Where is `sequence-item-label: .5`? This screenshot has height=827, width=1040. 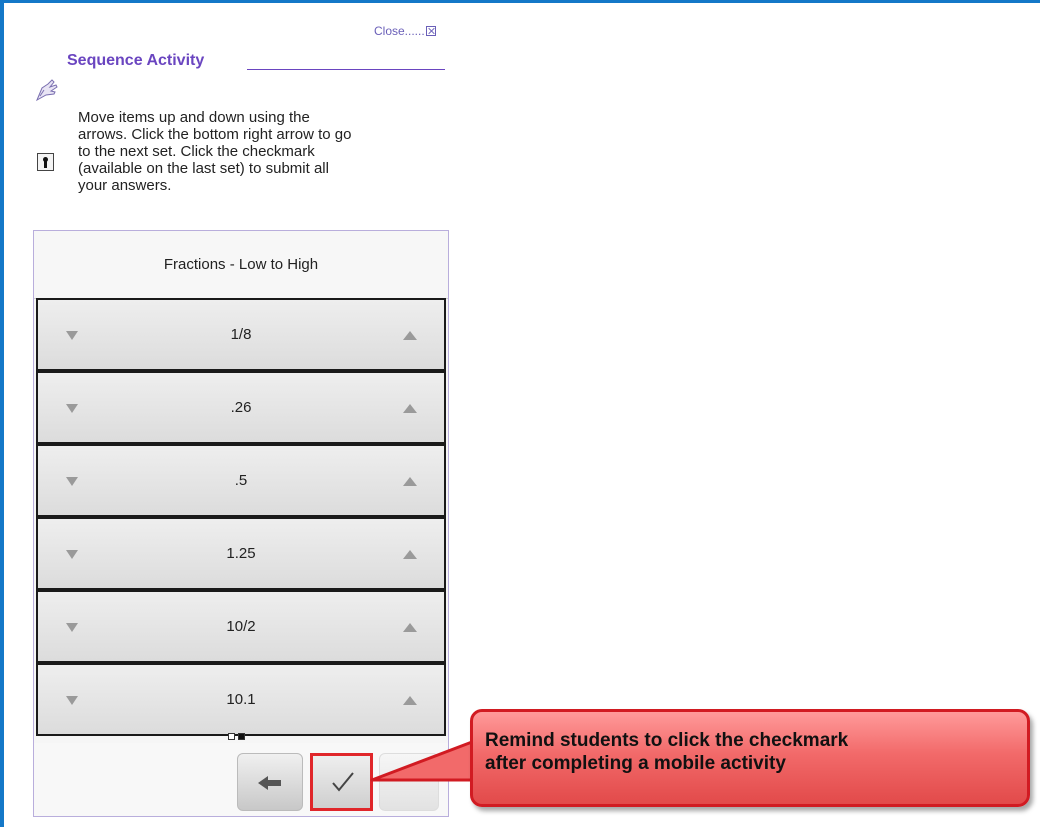 sequence-item-label: .5 is located at coordinates (241, 480).